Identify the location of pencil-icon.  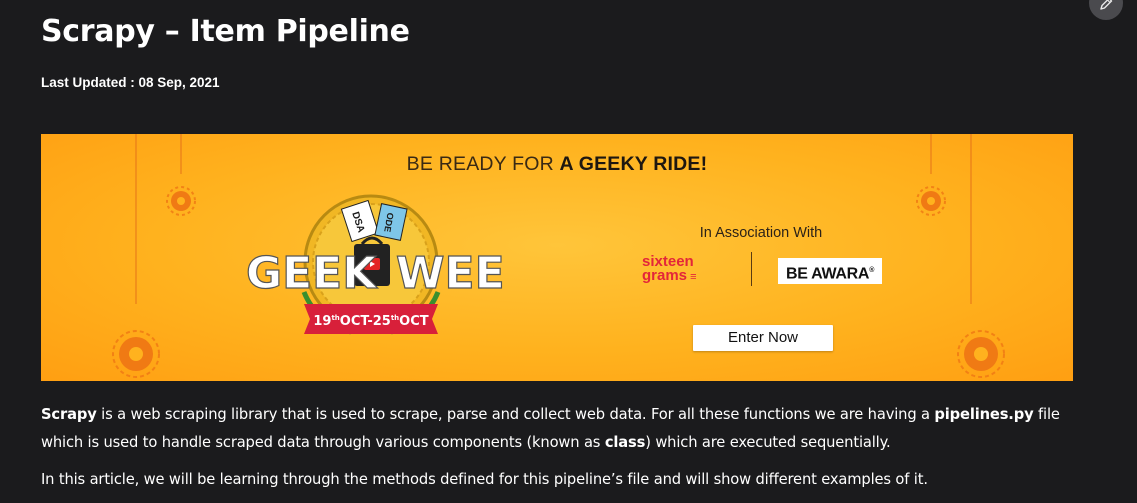
(1106, 5).